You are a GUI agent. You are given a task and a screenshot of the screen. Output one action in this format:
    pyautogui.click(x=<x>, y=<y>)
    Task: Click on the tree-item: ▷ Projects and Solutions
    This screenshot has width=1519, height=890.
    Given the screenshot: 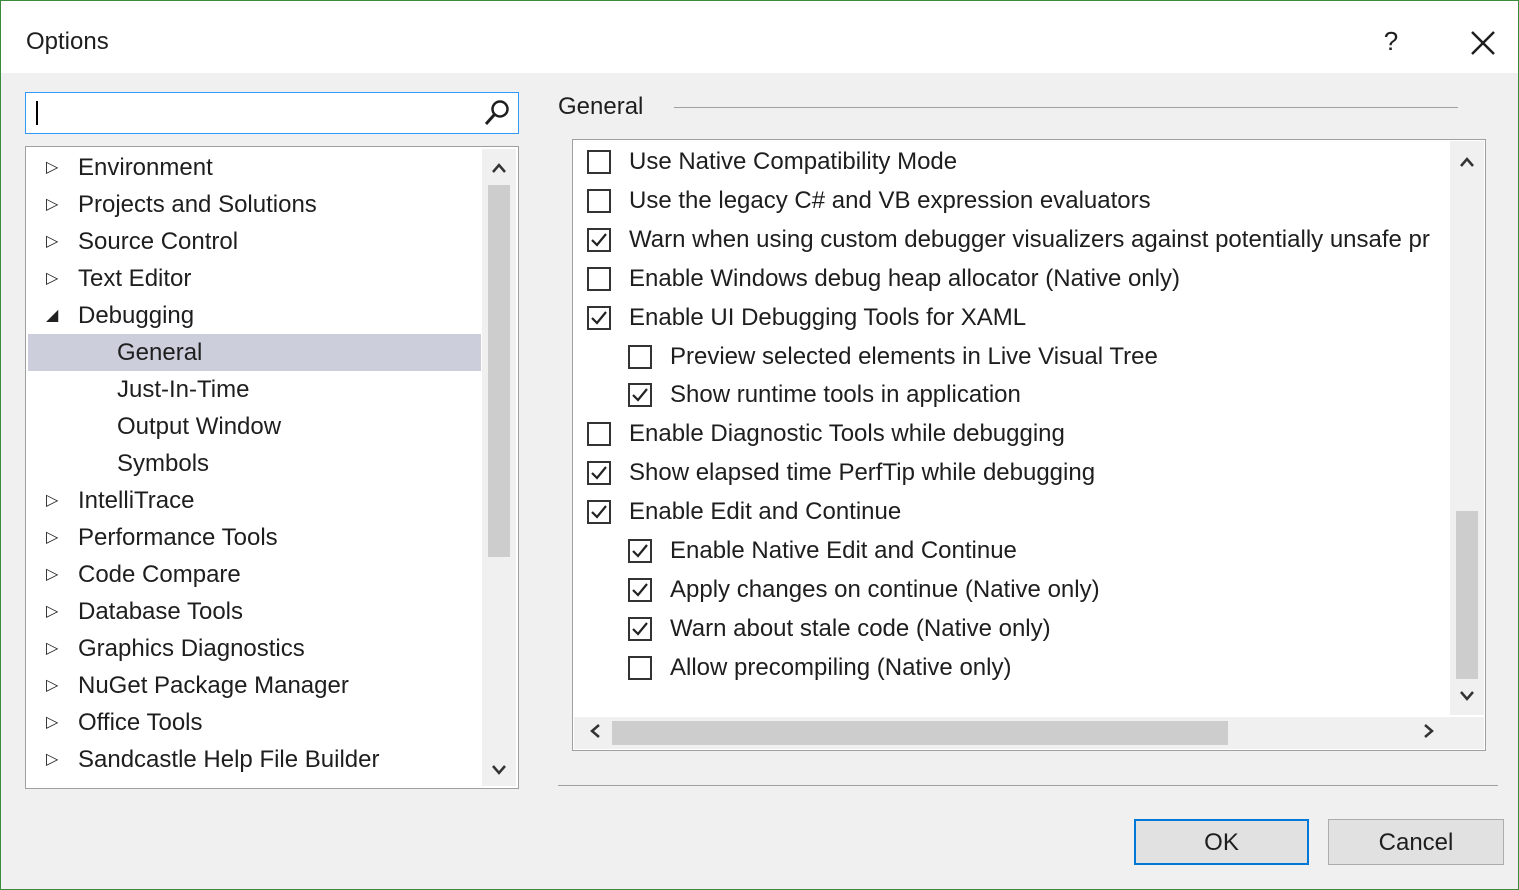 What is the action you would take?
    pyautogui.click(x=254, y=204)
    